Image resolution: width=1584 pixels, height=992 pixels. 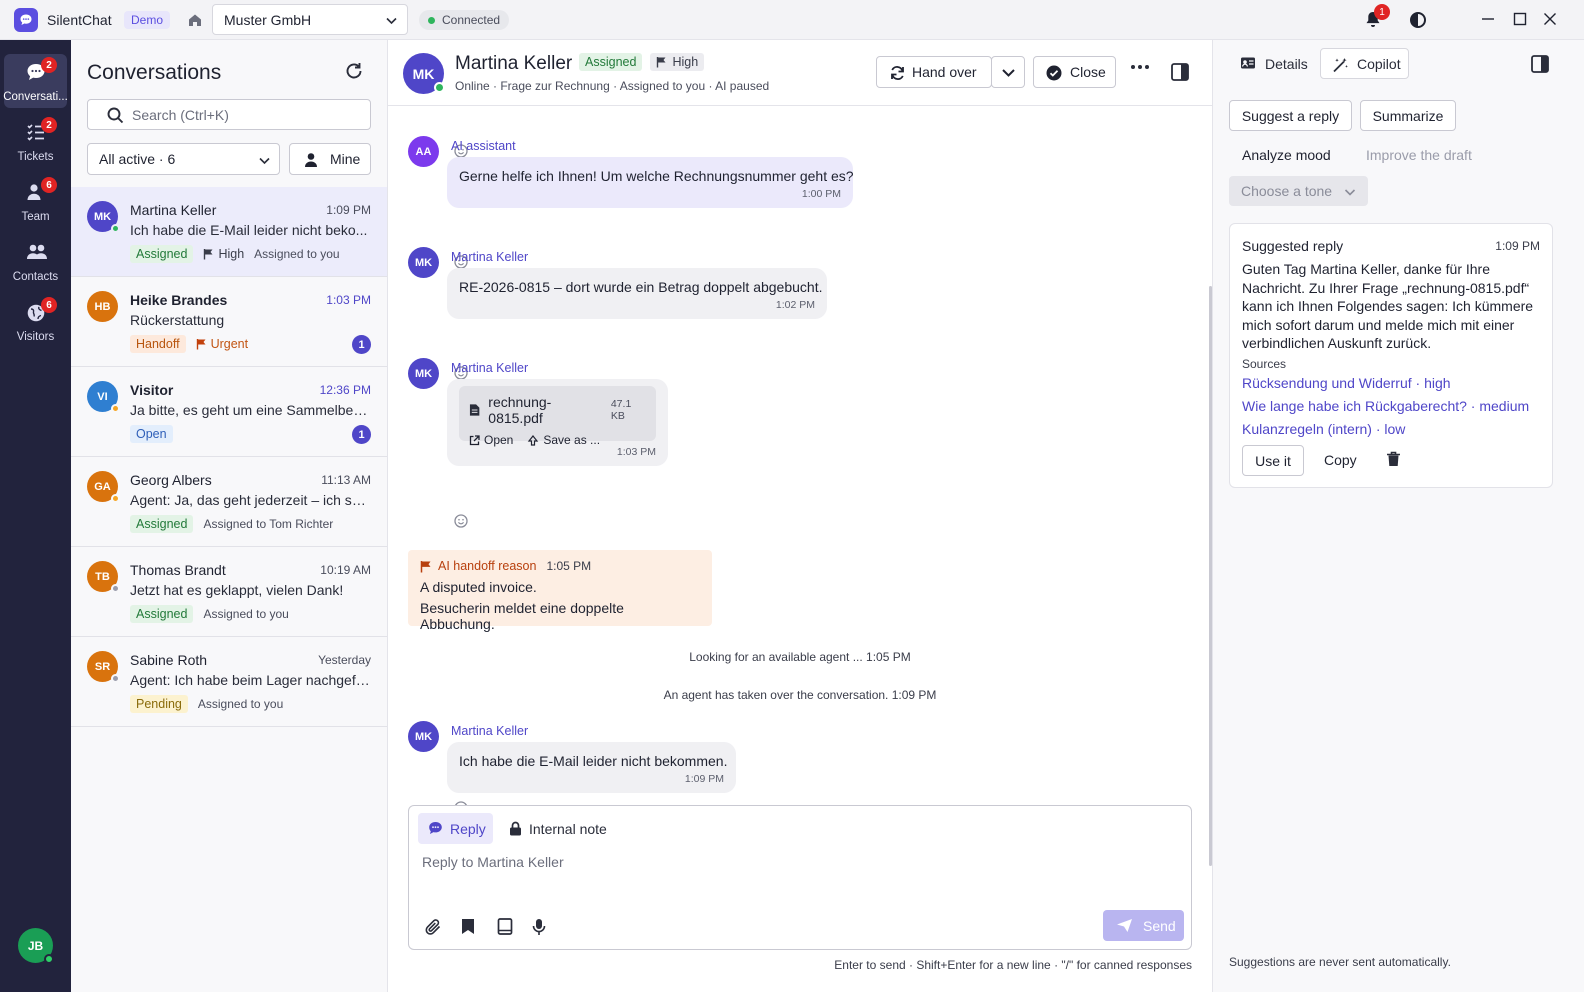 What do you see at coordinates (1346, 383) in the screenshot?
I see `source-link: Rücksendung und Widerruf · high` at bounding box center [1346, 383].